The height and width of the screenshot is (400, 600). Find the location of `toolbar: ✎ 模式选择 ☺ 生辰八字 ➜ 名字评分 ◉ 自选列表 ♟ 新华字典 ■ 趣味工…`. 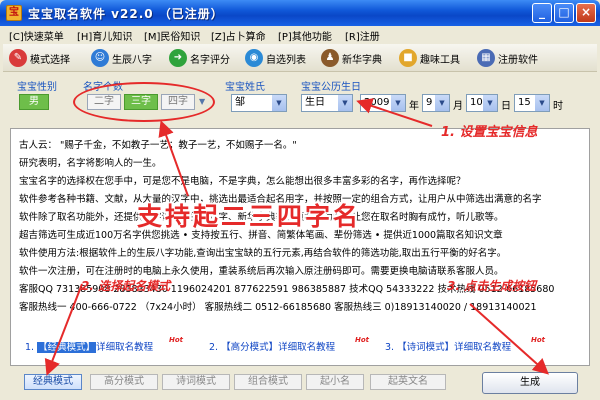

toolbar: ✎ 模式选择 ☺ 生辰八字 ➜ 名字评分 ◉ 自选列表 ♟ 新华字典 ■ 趣味工… is located at coordinates (300, 58).